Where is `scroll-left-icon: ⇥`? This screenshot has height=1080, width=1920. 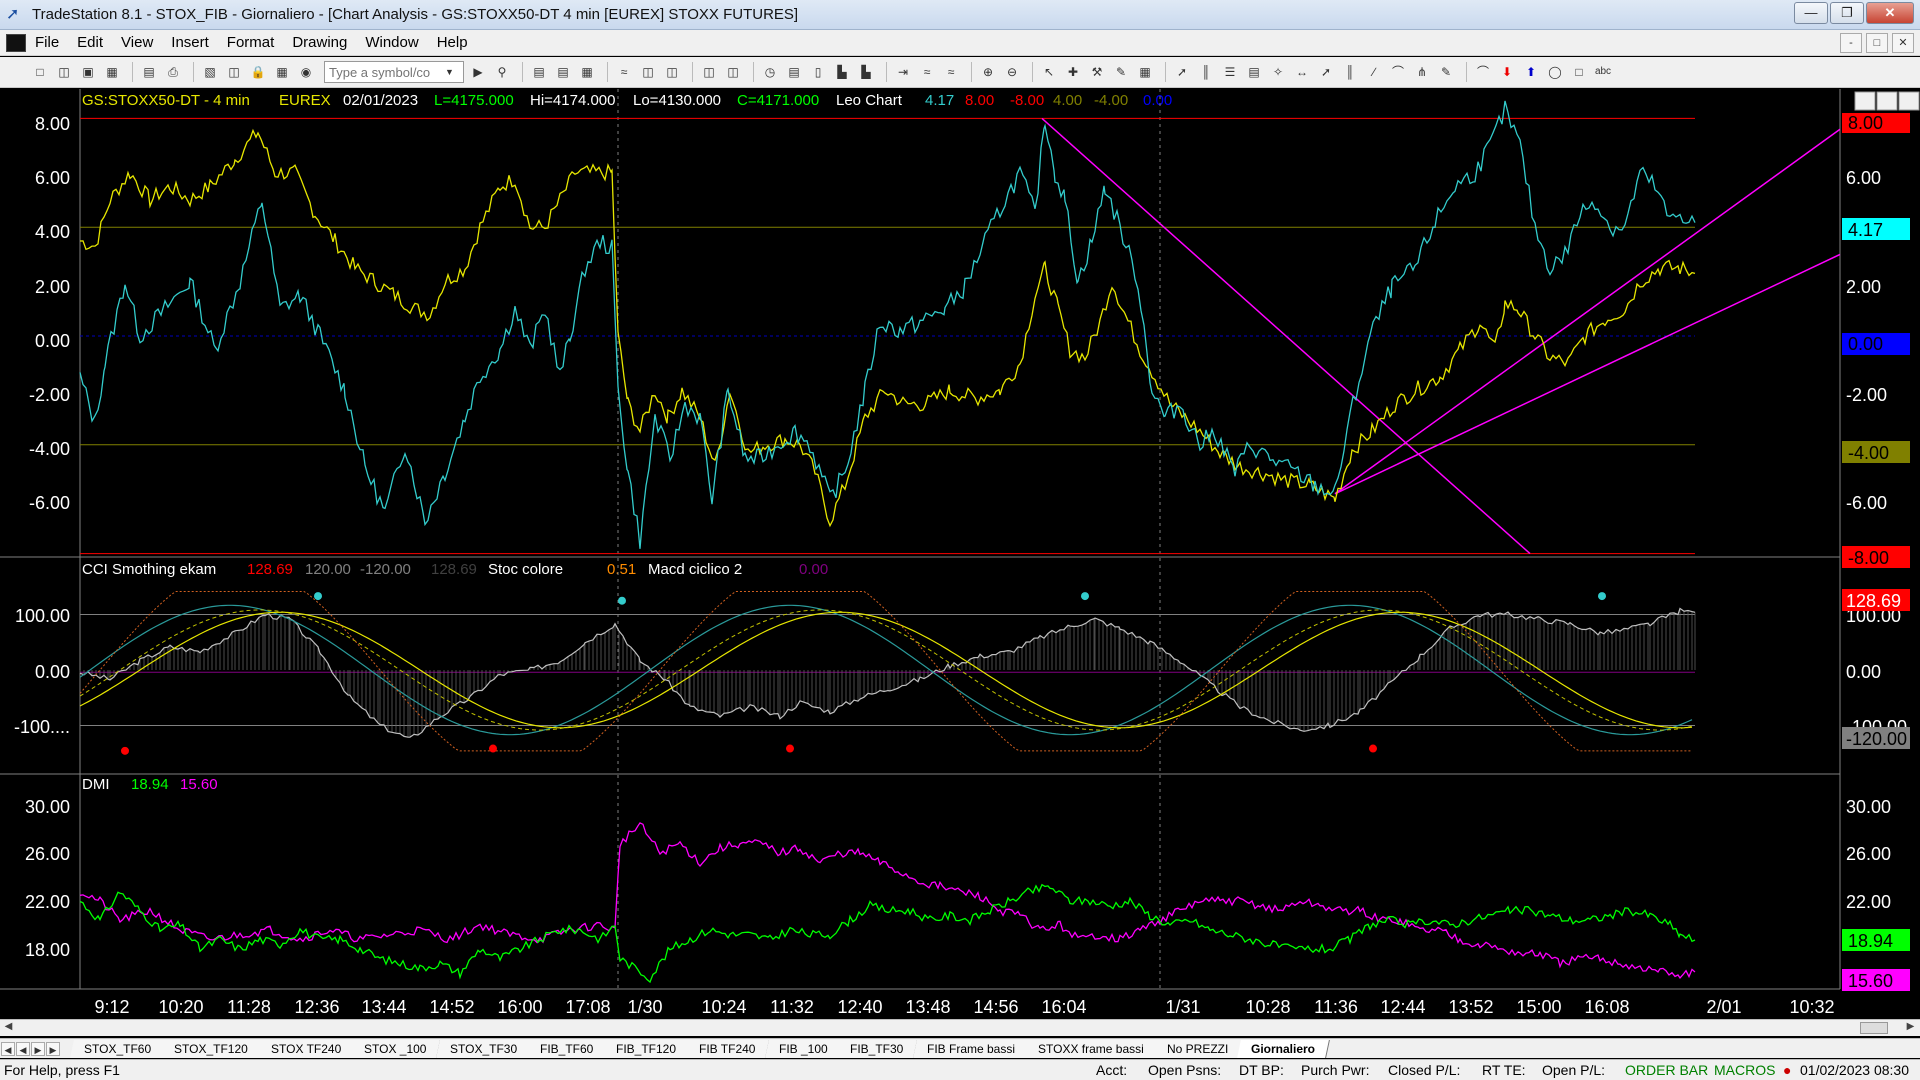
scroll-left-icon: ⇥ is located at coordinates (903, 72).